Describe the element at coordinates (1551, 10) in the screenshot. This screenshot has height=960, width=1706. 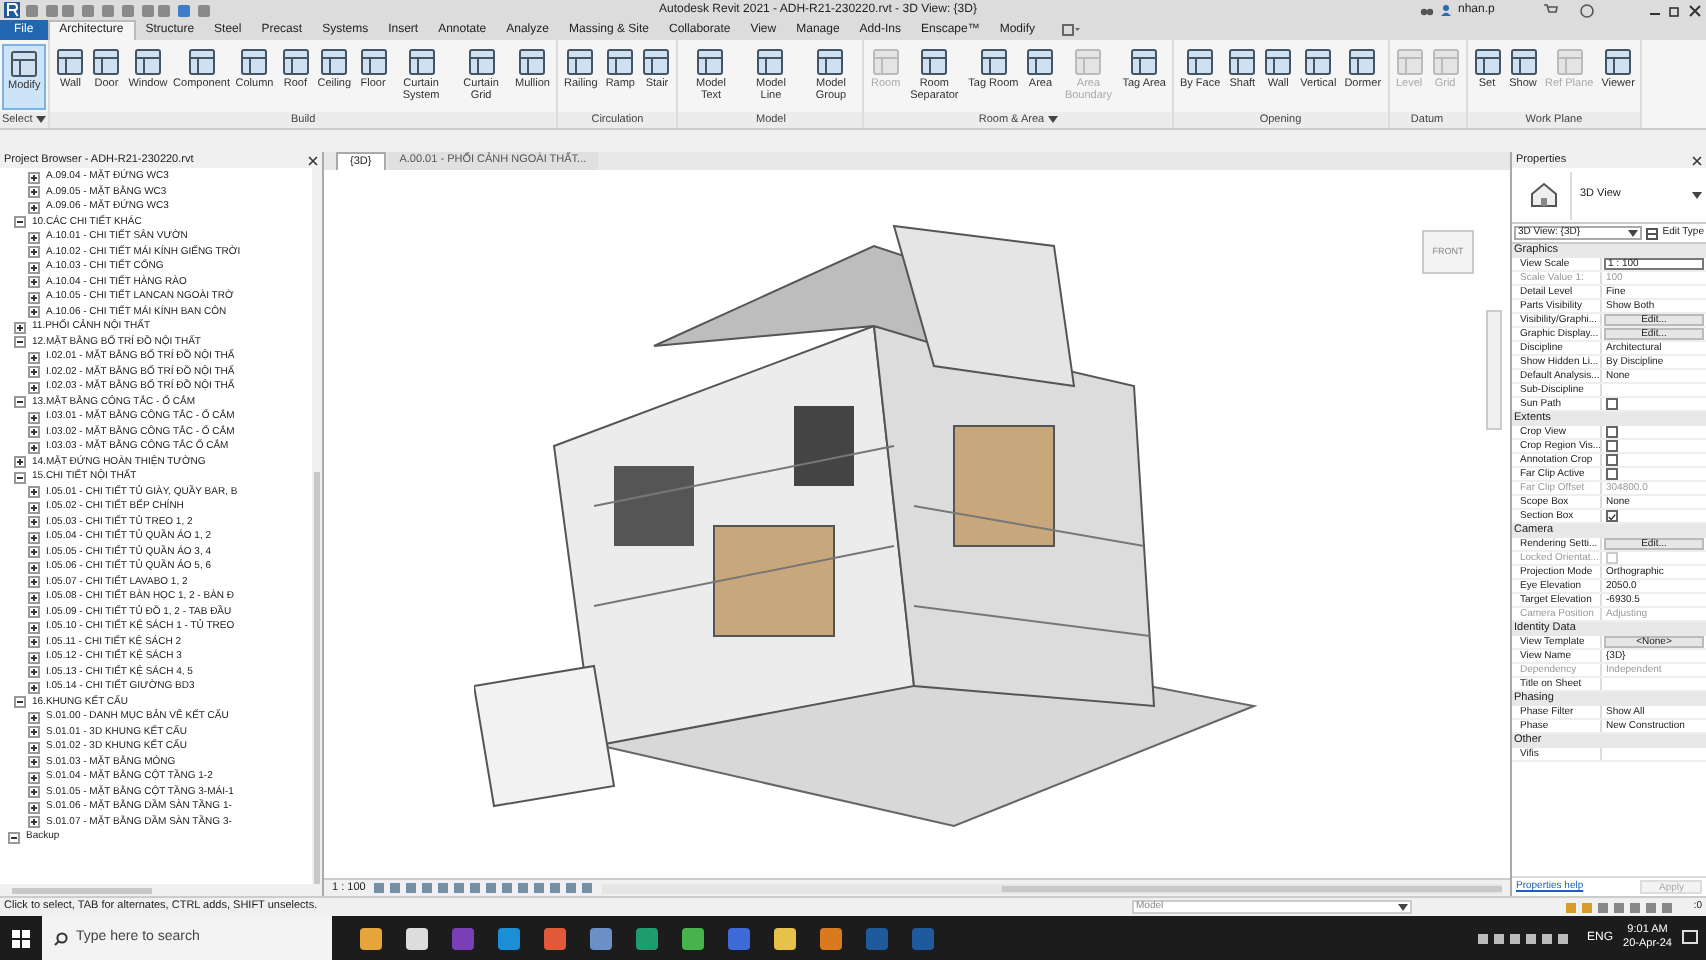
I see `cart-icon` at that location.